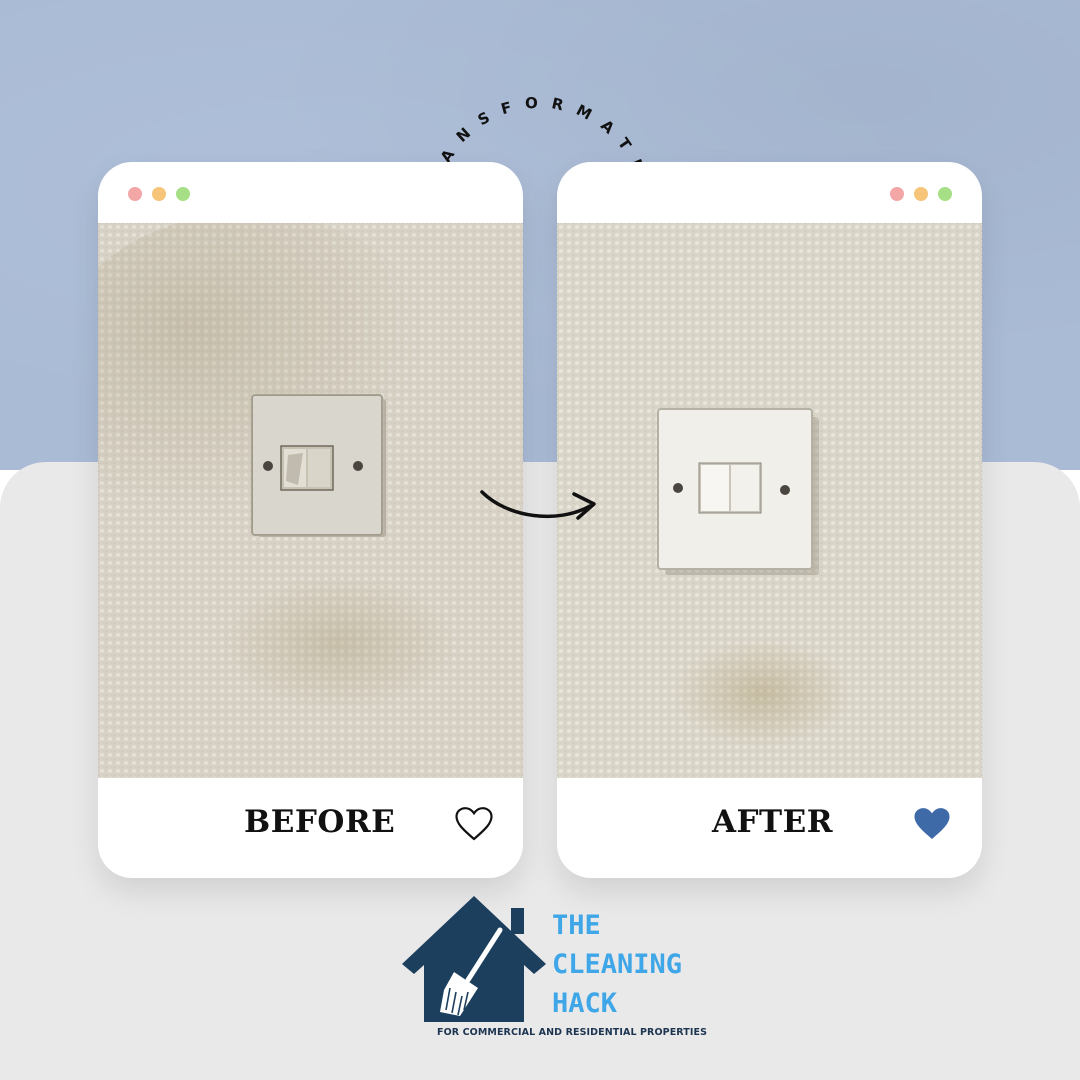 Image resolution: width=1080 pixels, height=1080 pixels. I want to click on before-label: BEFORE, so click(320, 822).